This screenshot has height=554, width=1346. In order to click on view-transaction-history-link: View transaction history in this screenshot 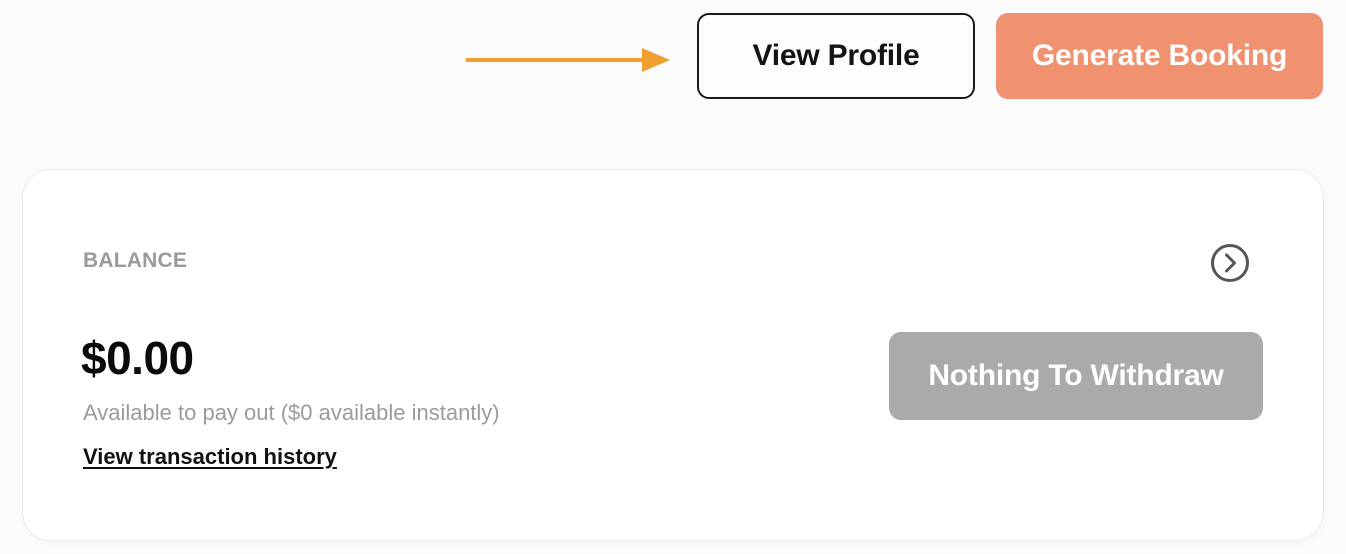, I will do `click(210, 457)`.